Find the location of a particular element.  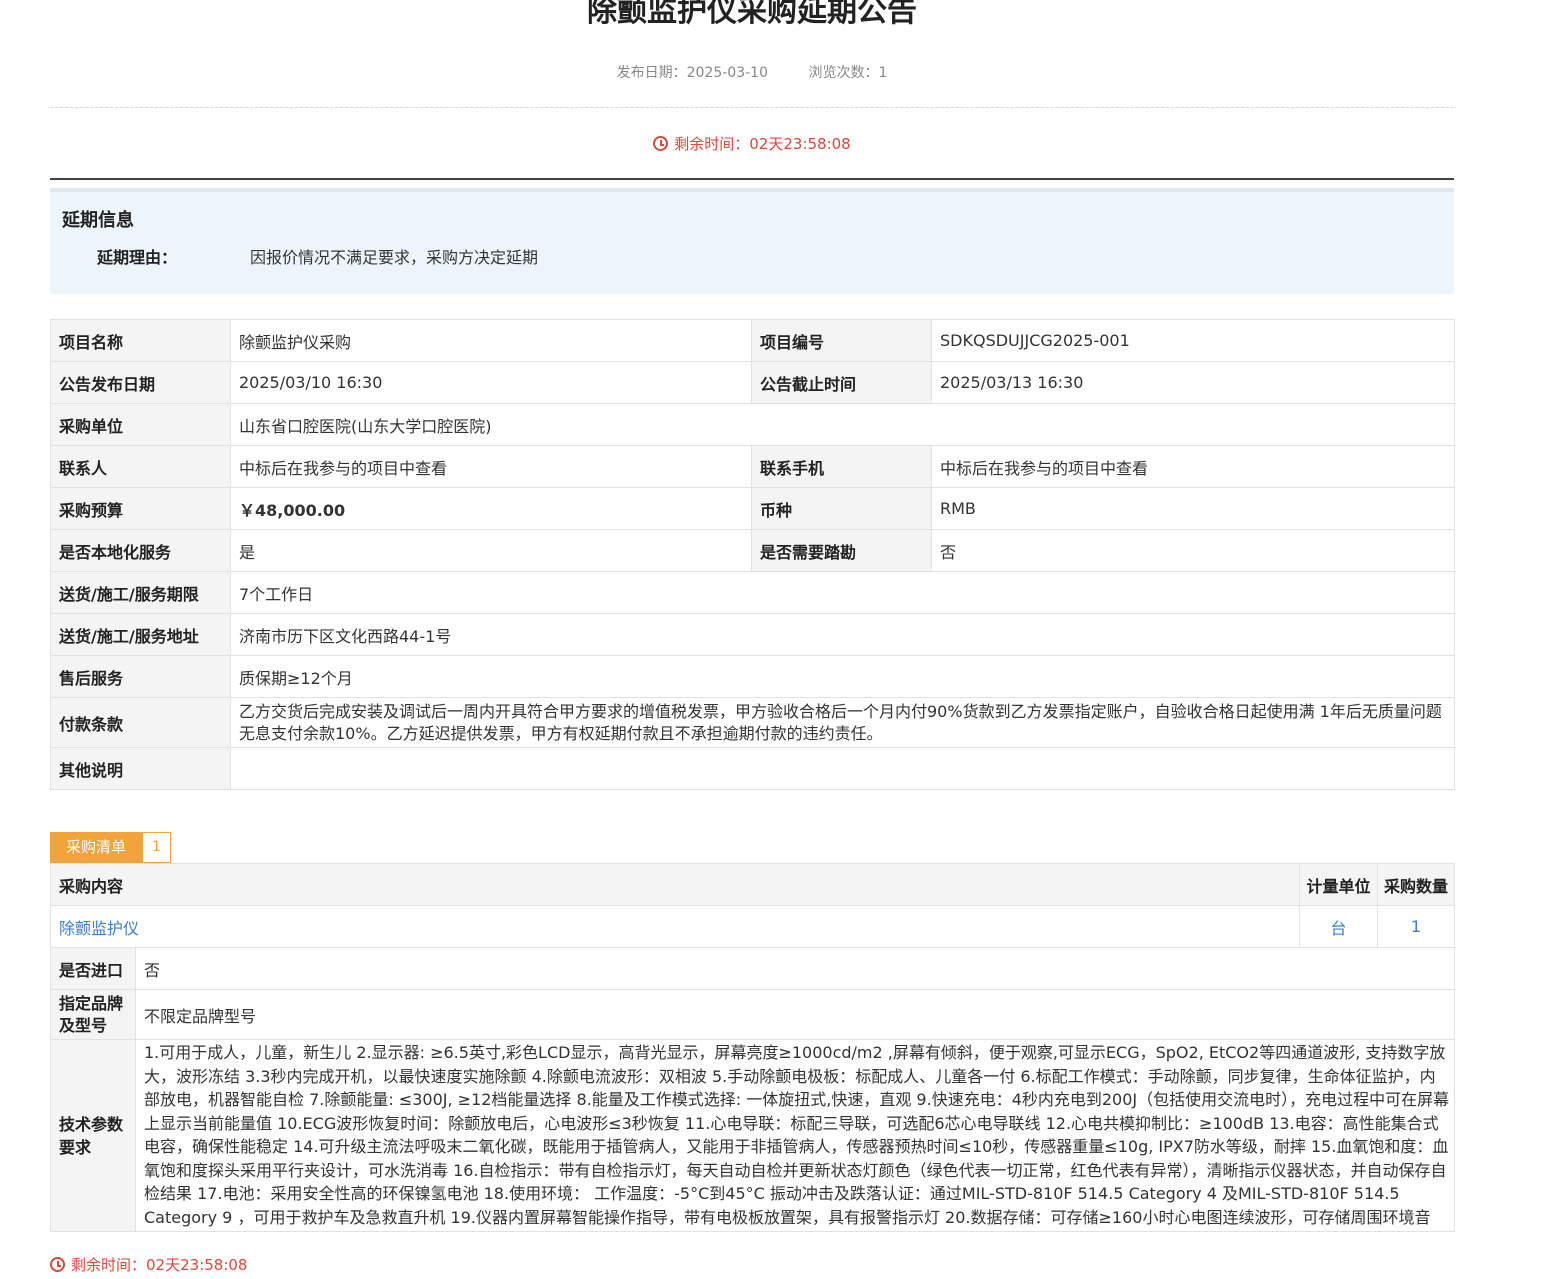

table-row: 除颤监护仪 台 1 is located at coordinates (752, 926).